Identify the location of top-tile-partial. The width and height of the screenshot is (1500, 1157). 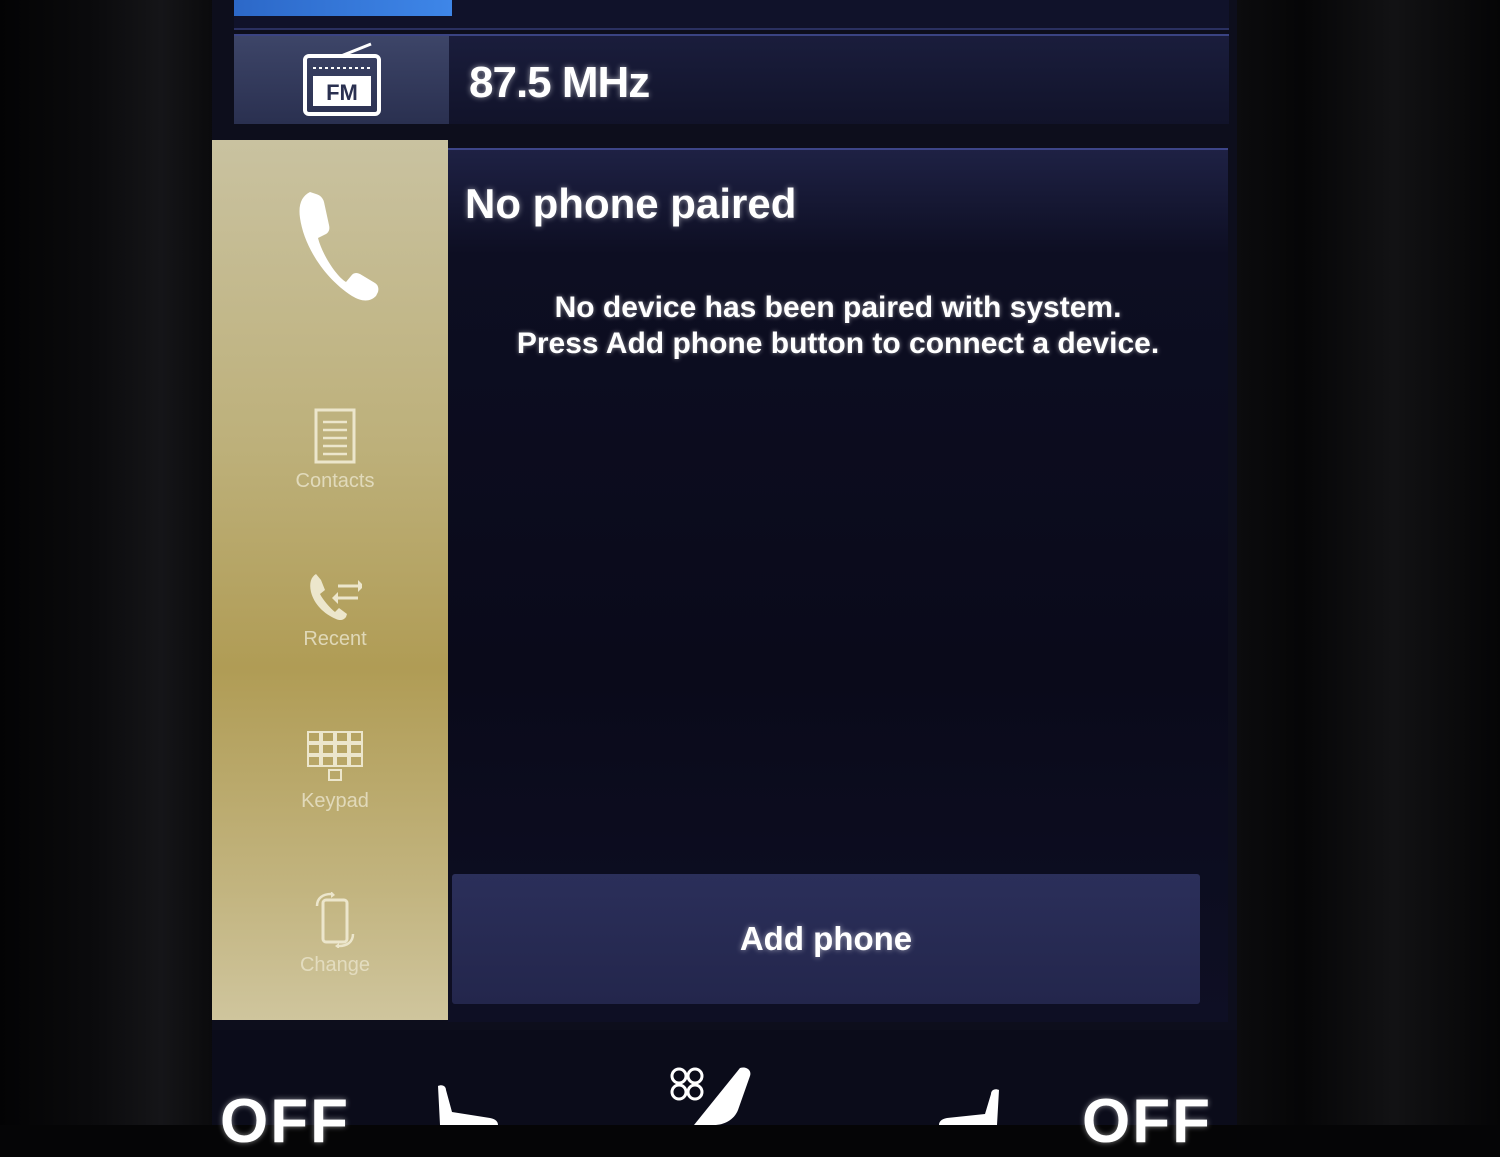
(731, 15).